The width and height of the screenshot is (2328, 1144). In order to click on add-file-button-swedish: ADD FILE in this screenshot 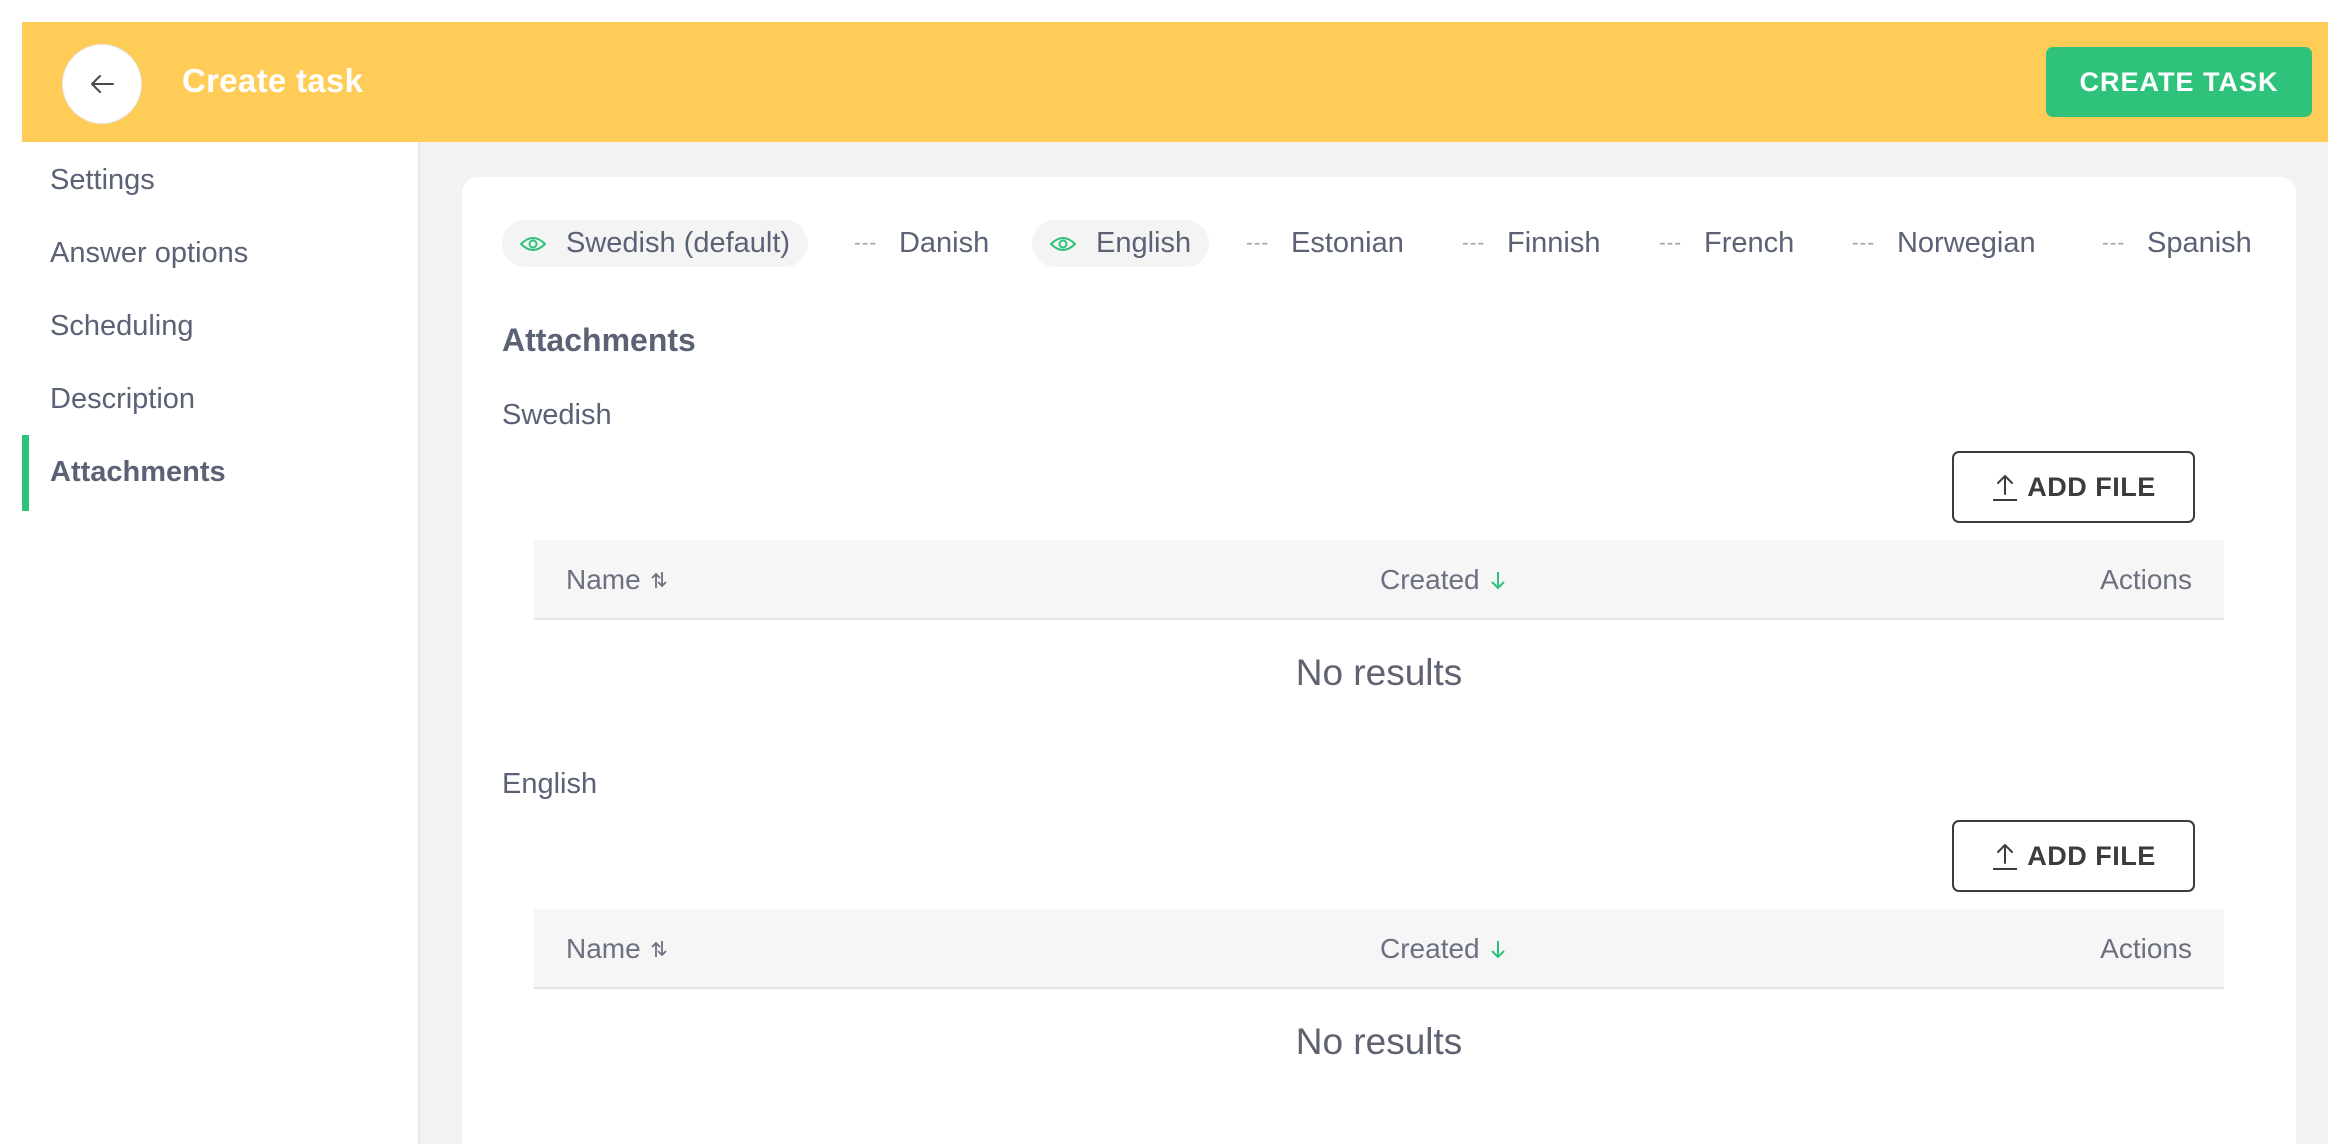, I will do `click(2073, 487)`.